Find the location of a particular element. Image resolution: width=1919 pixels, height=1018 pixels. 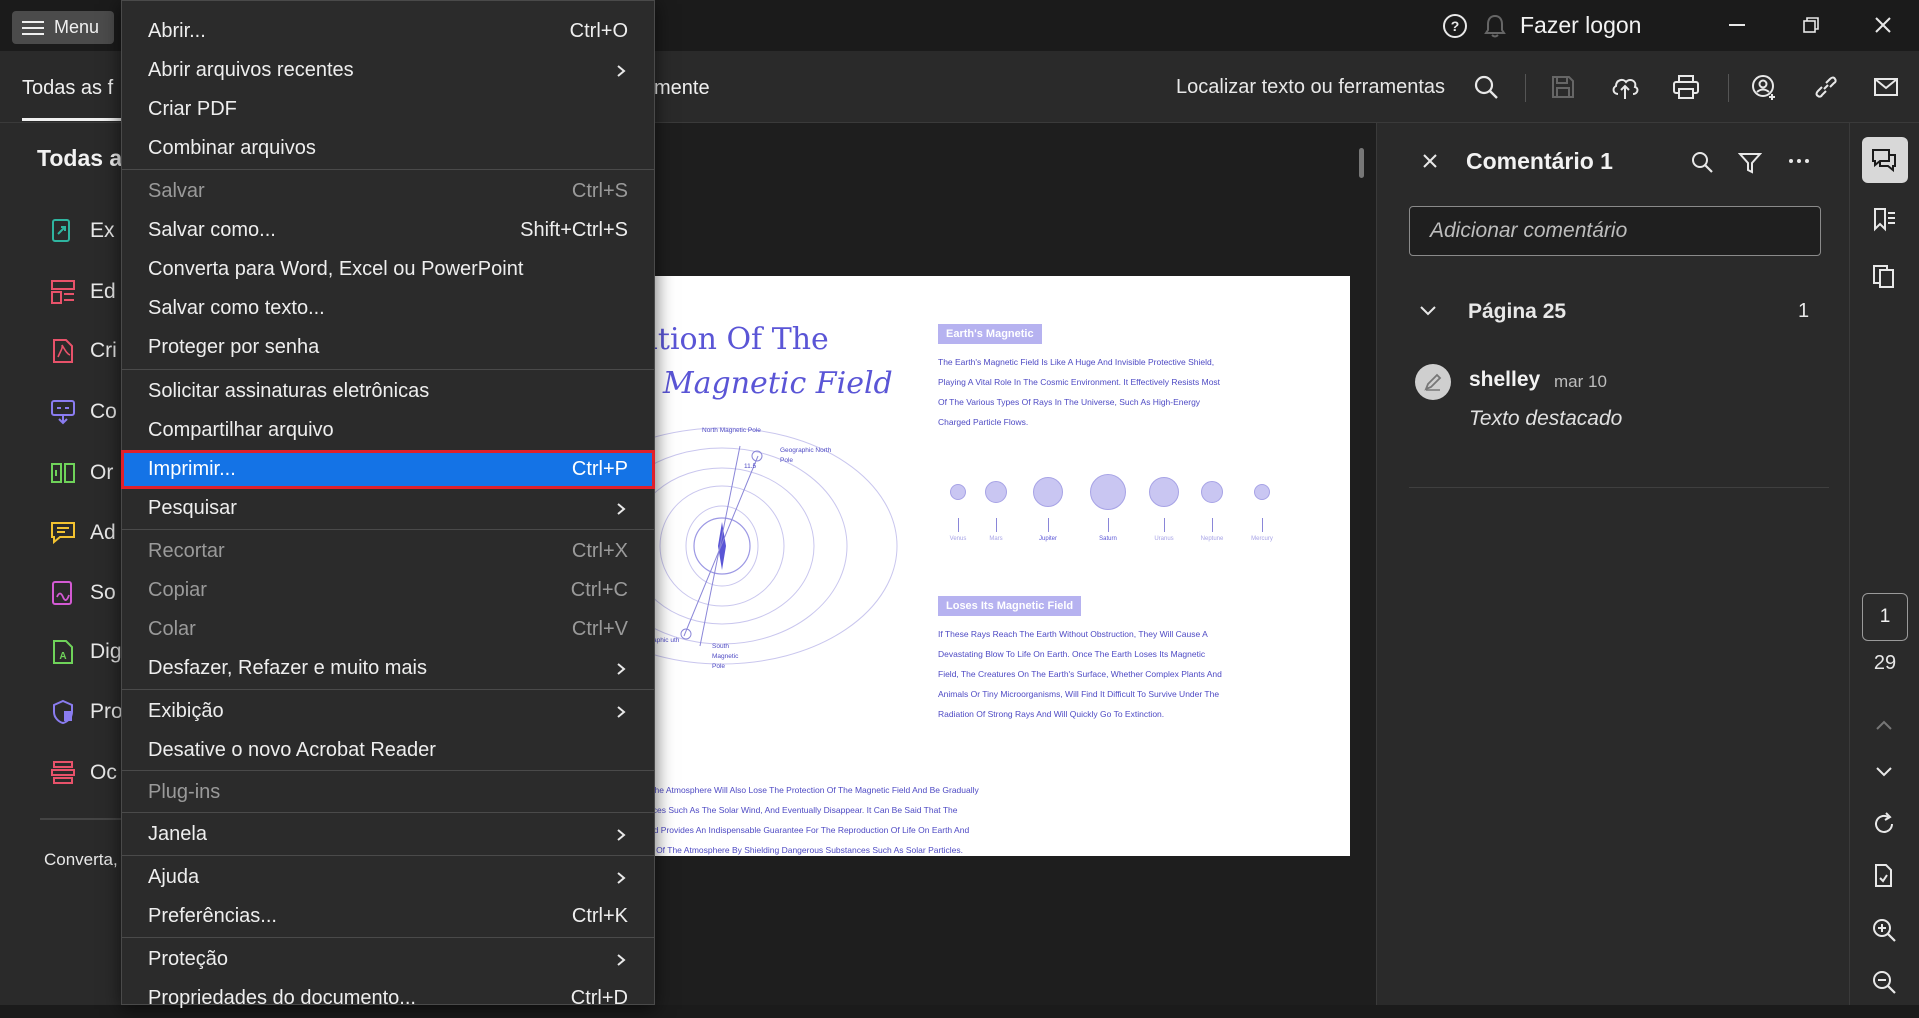

close-icon is located at coordinates (1883, 25).